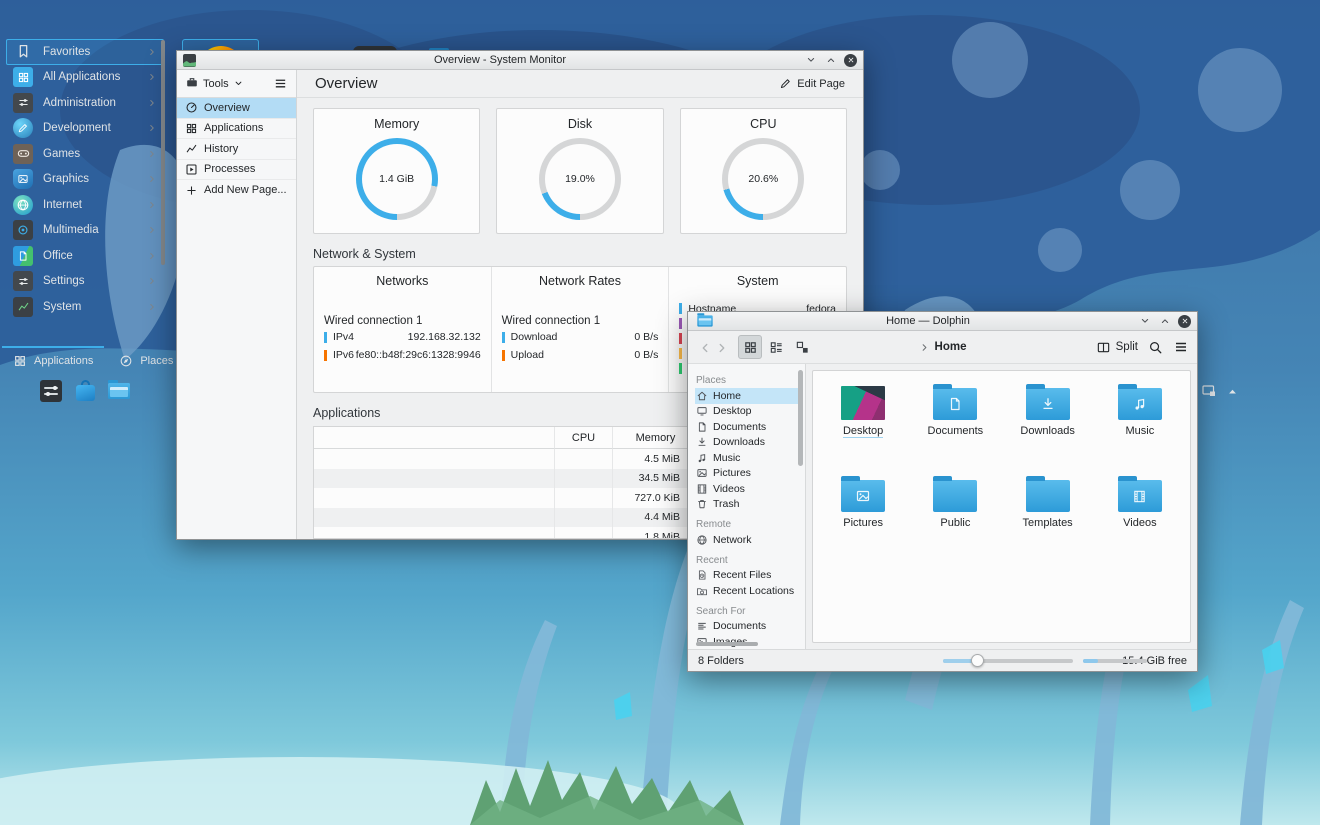 The height and width of the screenshot is (825, 1320). What do you see at coordinates (704, 347) in the screenshot?
I see `back-button` at bounding box center [704, 347].